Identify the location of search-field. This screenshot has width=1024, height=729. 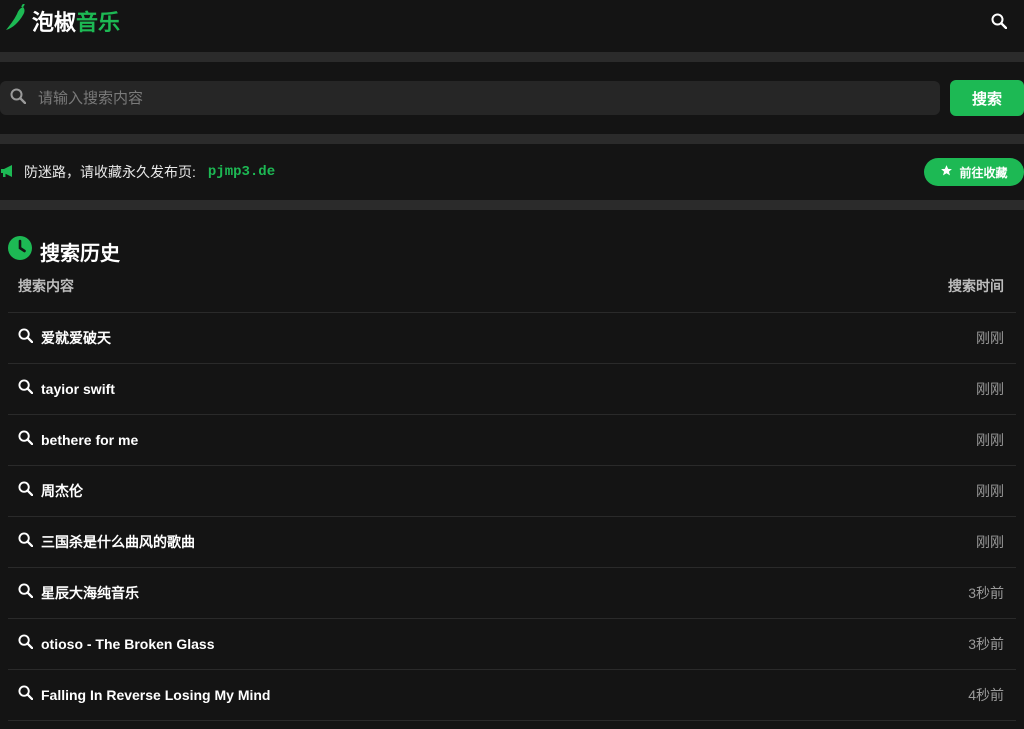
(470, 98).